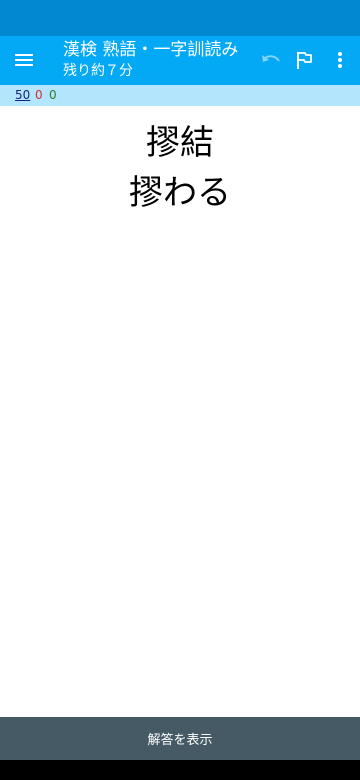 Image resolution: width=360 pixels, height=780 pixels. I want to click on menu-button, so click(24, 60).